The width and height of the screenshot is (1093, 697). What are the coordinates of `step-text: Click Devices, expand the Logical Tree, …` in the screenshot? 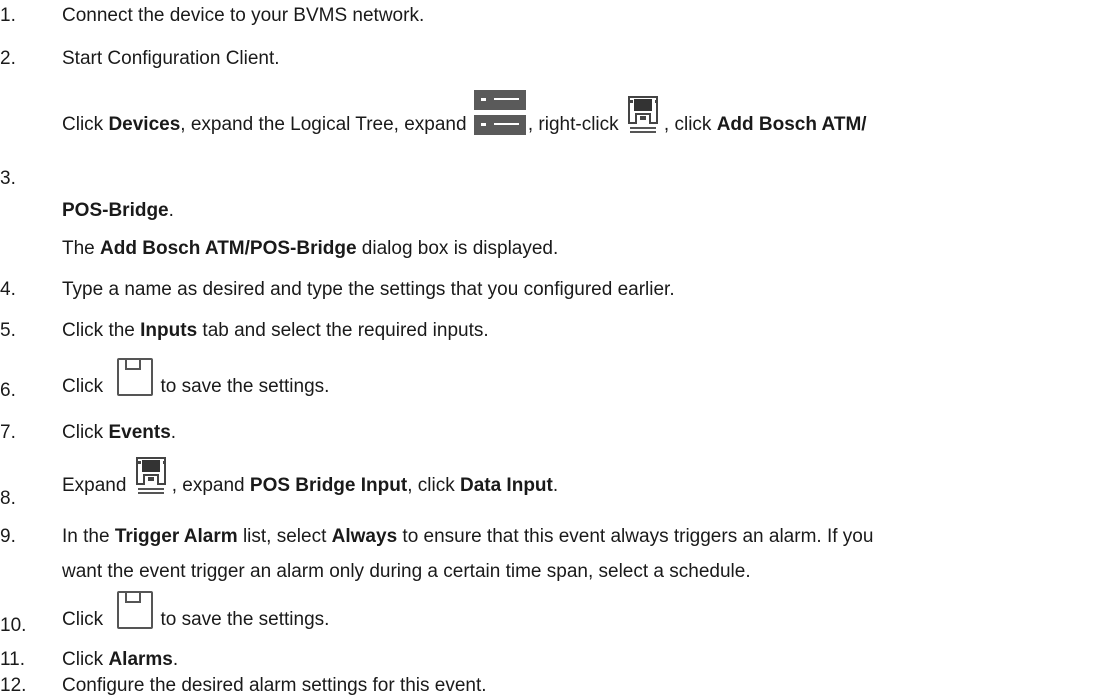 It's located at (572, 113).